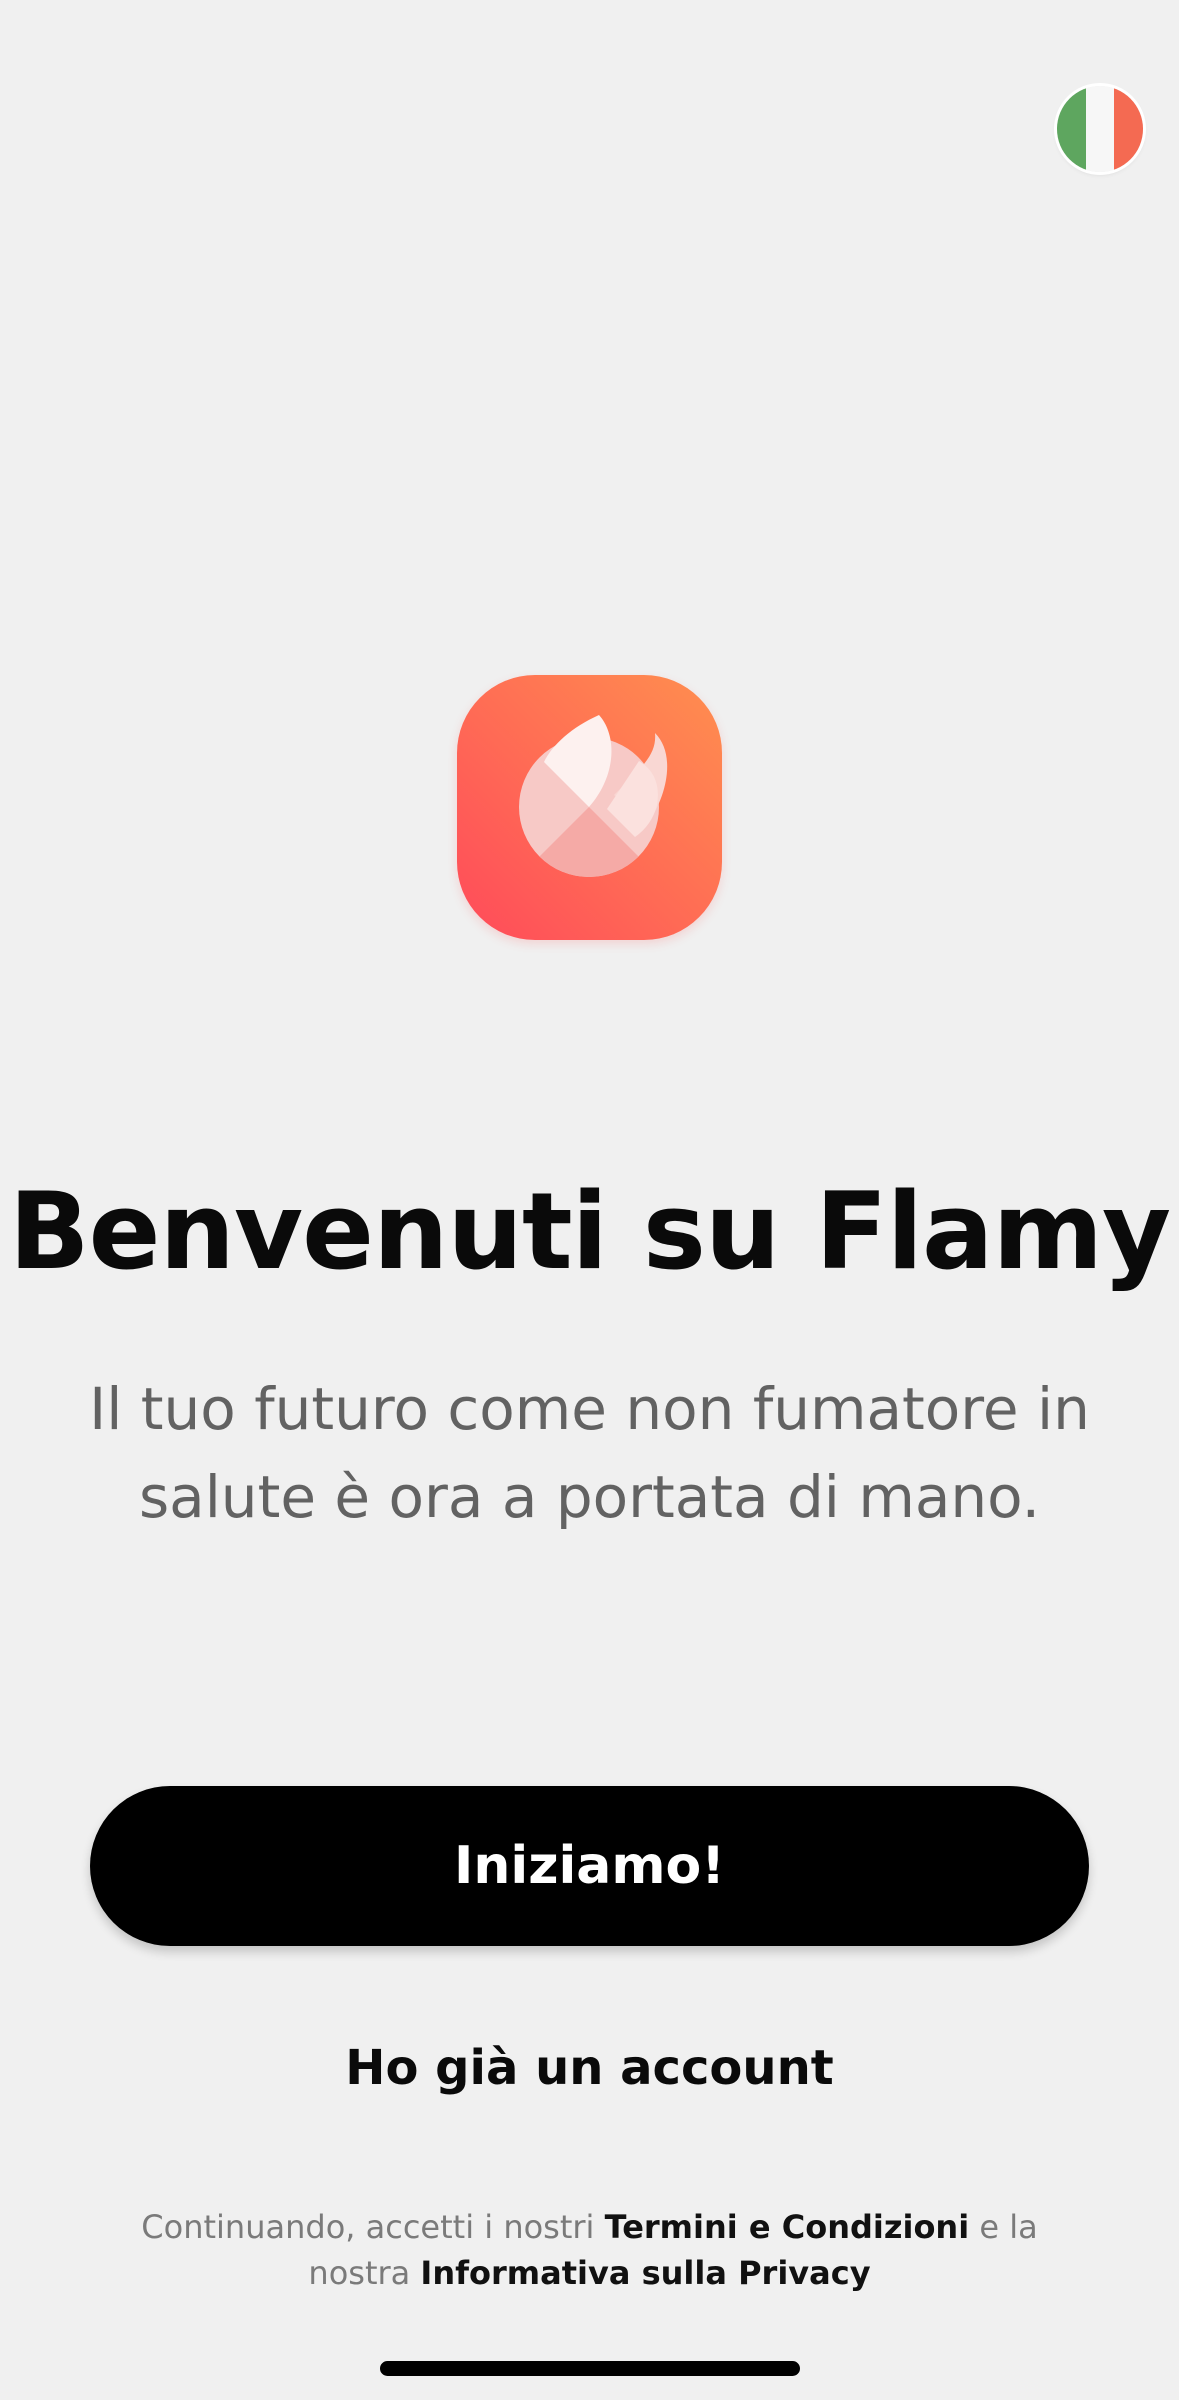 This screenshot has height=2400, width=1179. What do you see at coordinates (590, 2368) in the screenshot?
I see `home-indicator` at bounding box center [590, 2368].